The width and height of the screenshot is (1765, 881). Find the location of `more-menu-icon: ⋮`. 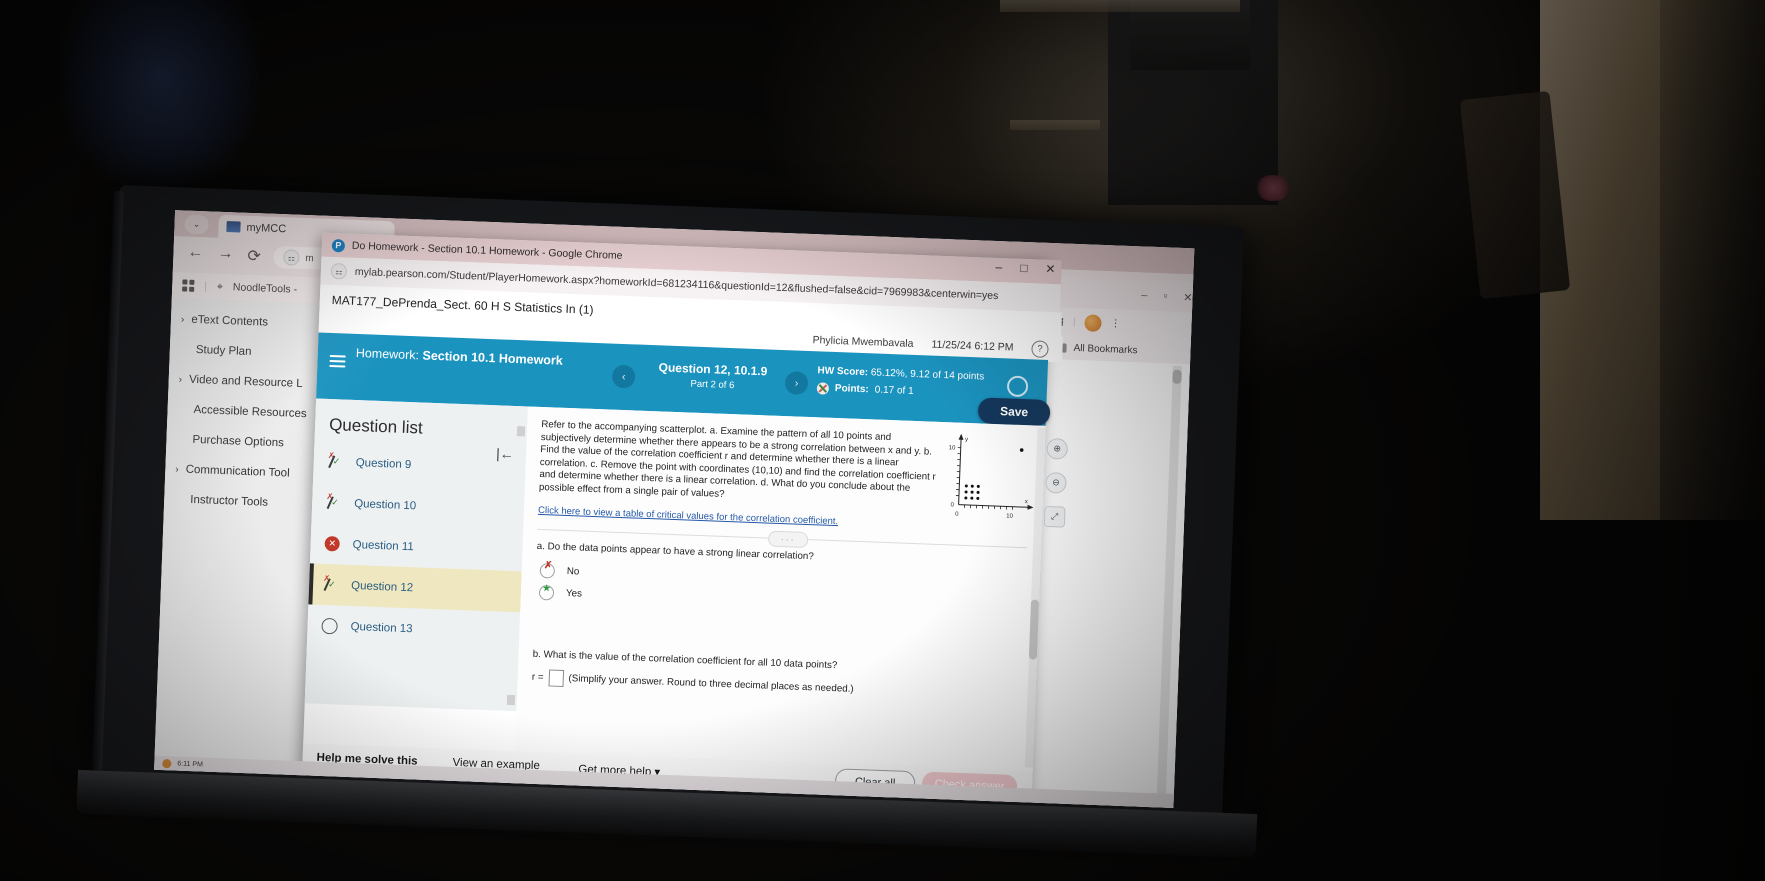

more-menu-icon: ⋮ is located at coordinates (1115, 323).